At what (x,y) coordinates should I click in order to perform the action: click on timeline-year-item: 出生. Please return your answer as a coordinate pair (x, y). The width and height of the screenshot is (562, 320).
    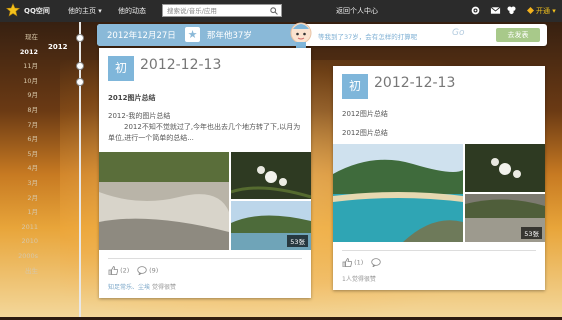
    Looking at the image, I should click on (19, 271).